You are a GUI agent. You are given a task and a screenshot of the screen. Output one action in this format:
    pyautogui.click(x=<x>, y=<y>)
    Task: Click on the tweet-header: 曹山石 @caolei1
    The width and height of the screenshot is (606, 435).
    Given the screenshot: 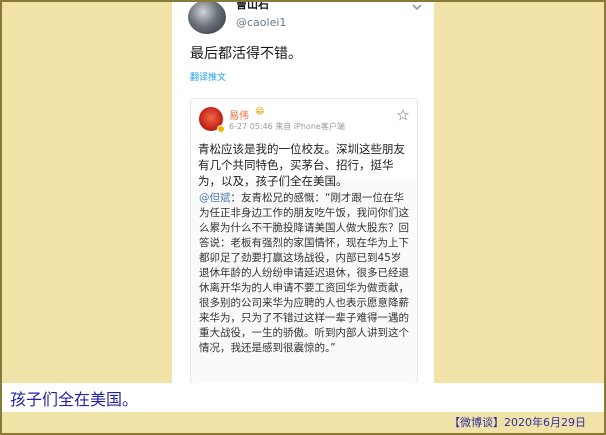 What is the action you would take?
    pyautogui.click(x=308, y=18)
    